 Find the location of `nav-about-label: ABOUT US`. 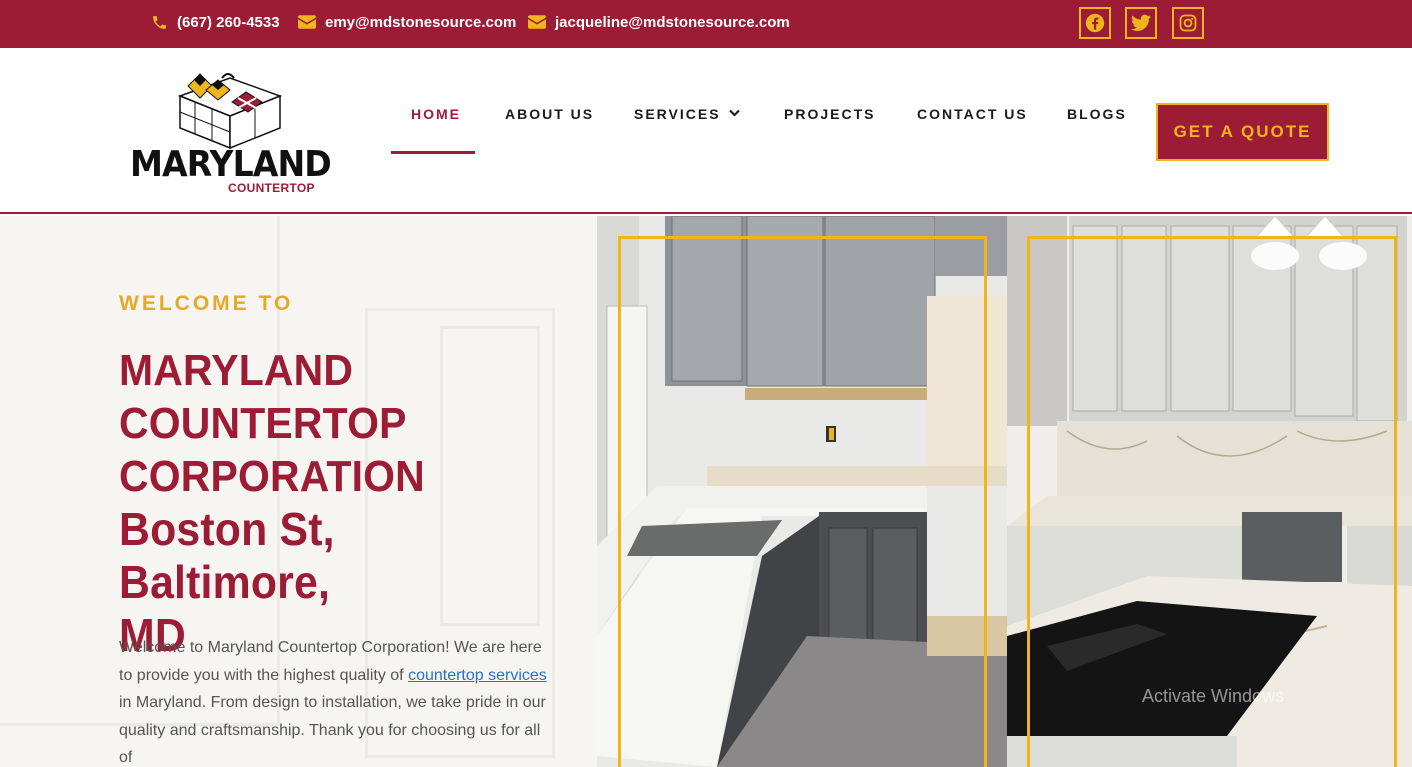

nav-about-label: ABOUT US is located at coordinates (550, 114).